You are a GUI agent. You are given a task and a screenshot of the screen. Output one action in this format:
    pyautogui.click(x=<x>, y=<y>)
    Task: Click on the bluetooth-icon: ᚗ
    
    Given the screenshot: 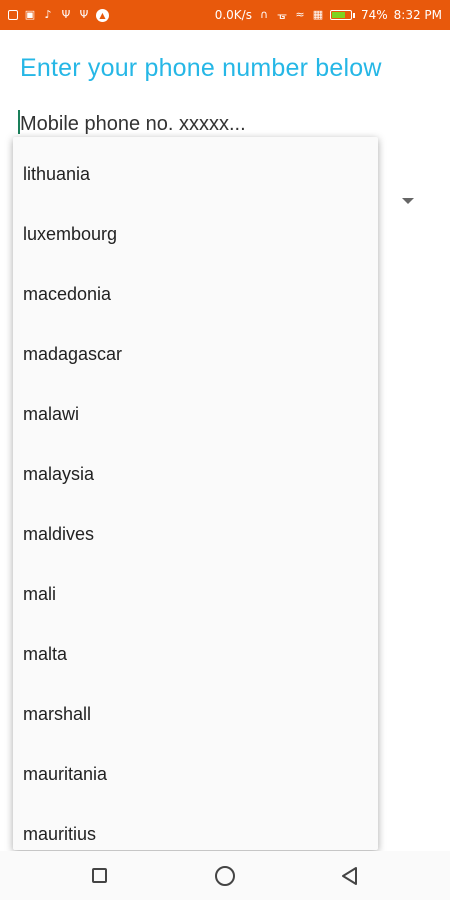 What is the action you would take?
    pyautogui.click(x=282, y=14)
    